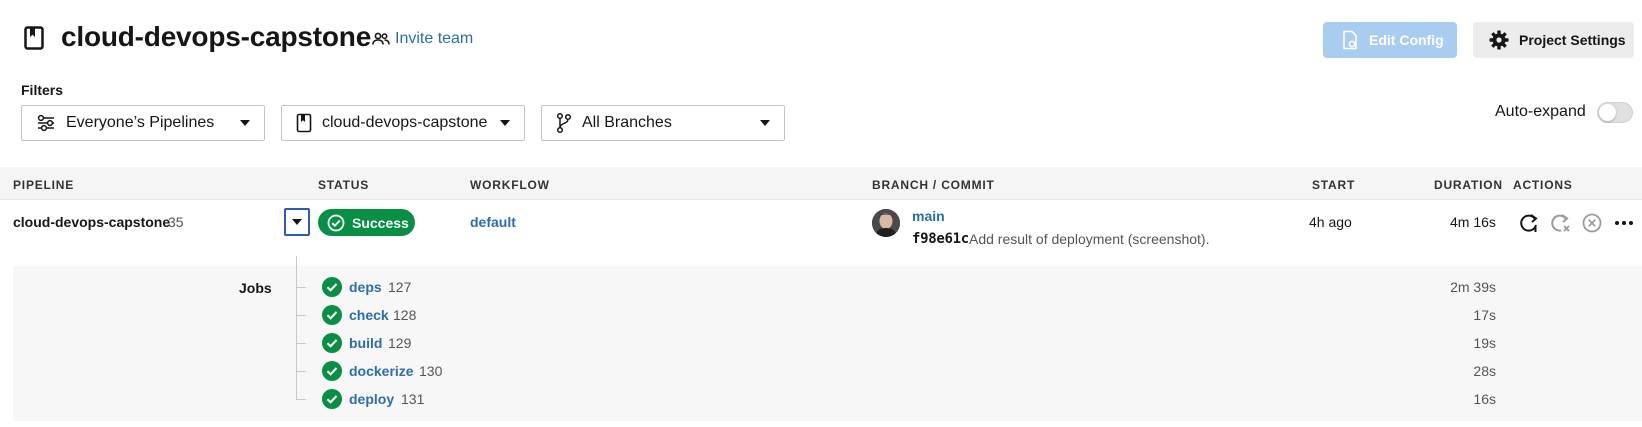 This screenshot has height=427, width=1642. What do you see at coordinates (369, 315) in the screenshot?
I see `job-link-check: check` at bounding box center [369, 315].